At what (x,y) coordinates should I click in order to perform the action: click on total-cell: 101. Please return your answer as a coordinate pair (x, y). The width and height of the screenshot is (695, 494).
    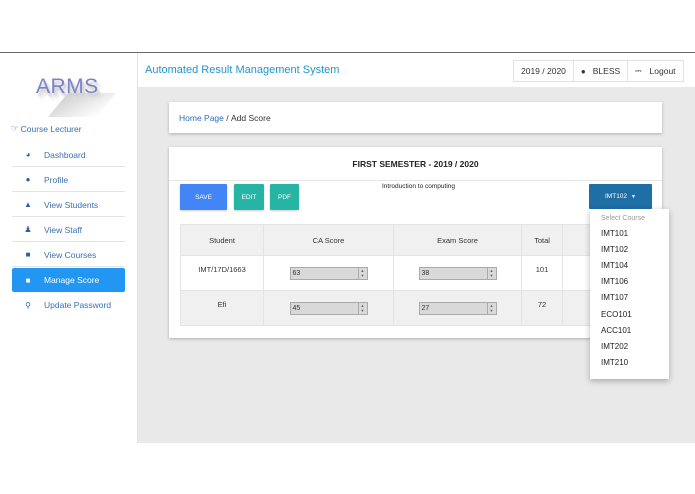
    Looking at the image, I should click on (542, 273).